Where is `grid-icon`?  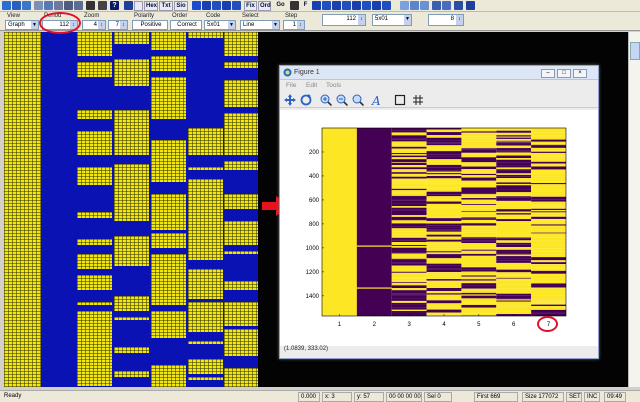 grid-icon is located at coordinates (418, 100).